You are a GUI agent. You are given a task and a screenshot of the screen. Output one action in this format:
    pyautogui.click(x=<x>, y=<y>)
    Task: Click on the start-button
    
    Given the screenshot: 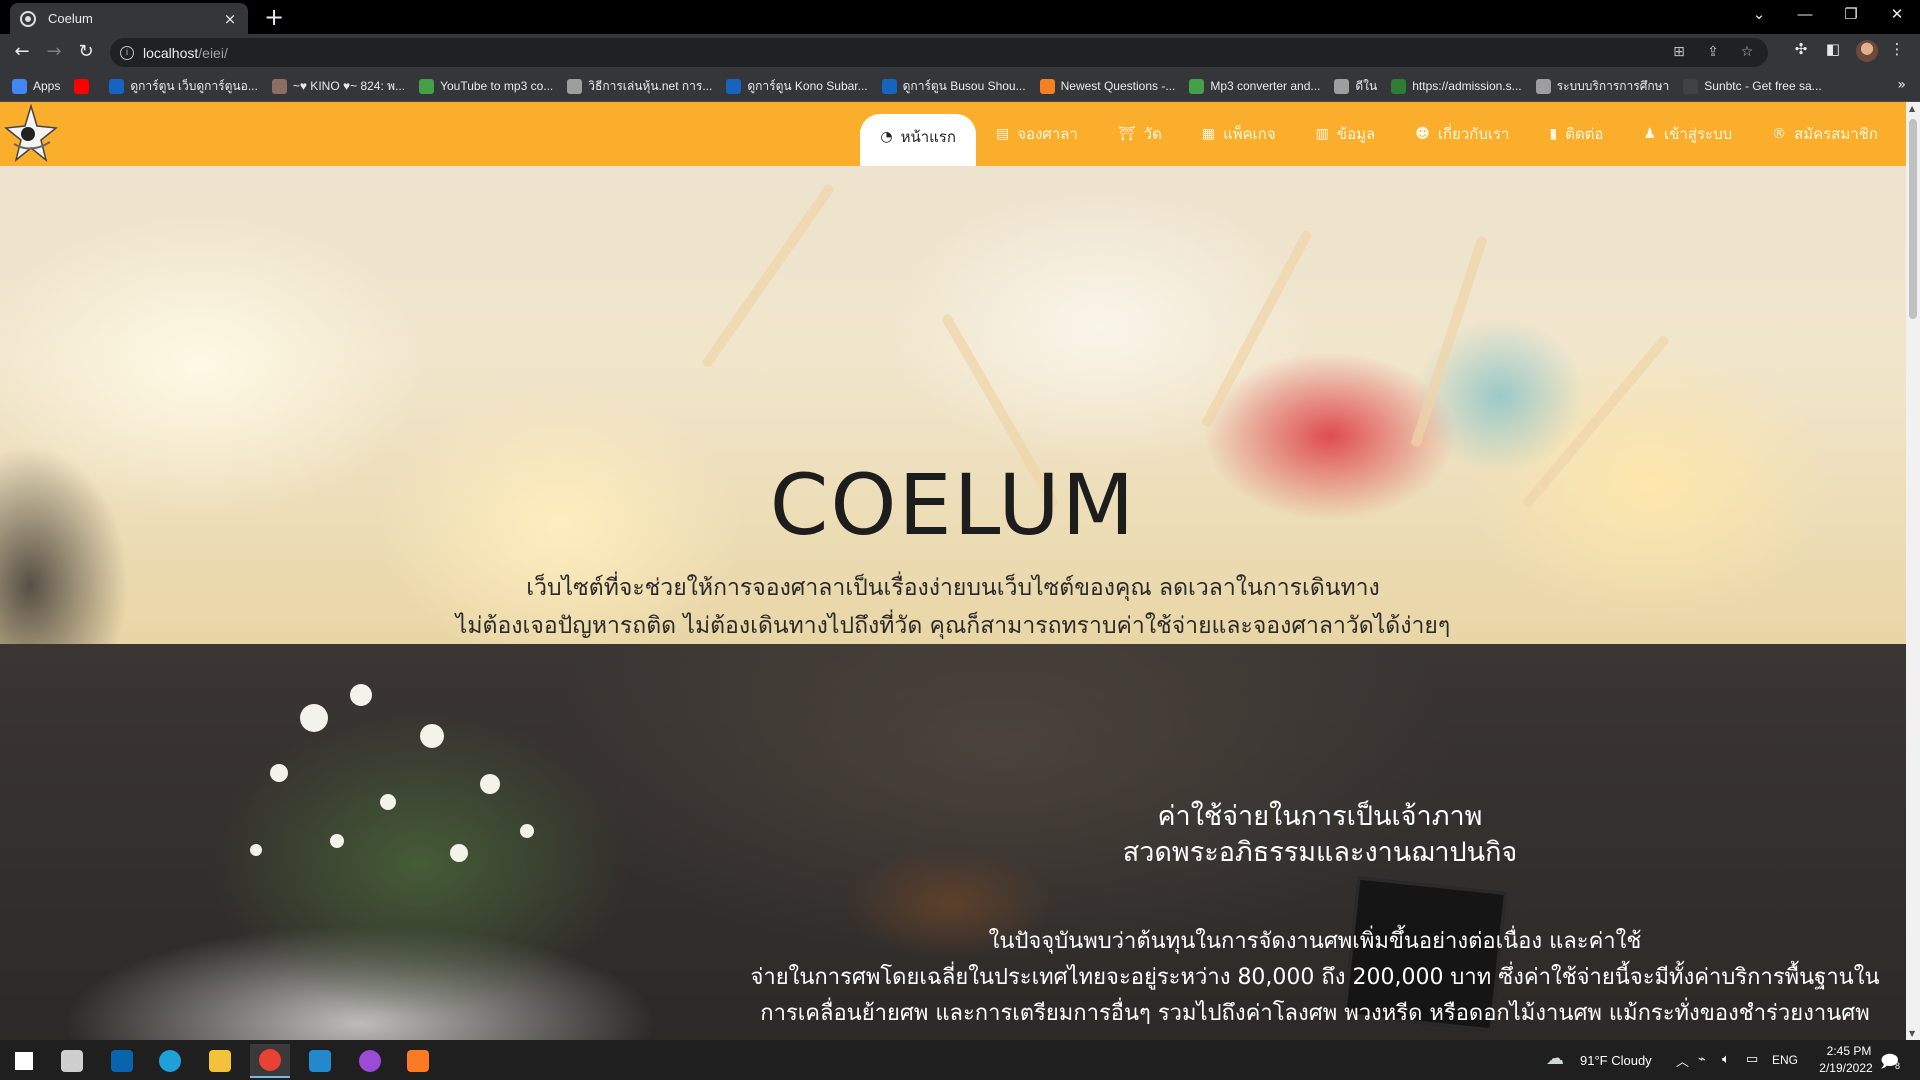 What is the action you would take?
    pyautogui.click(x=24, y=1061)
    